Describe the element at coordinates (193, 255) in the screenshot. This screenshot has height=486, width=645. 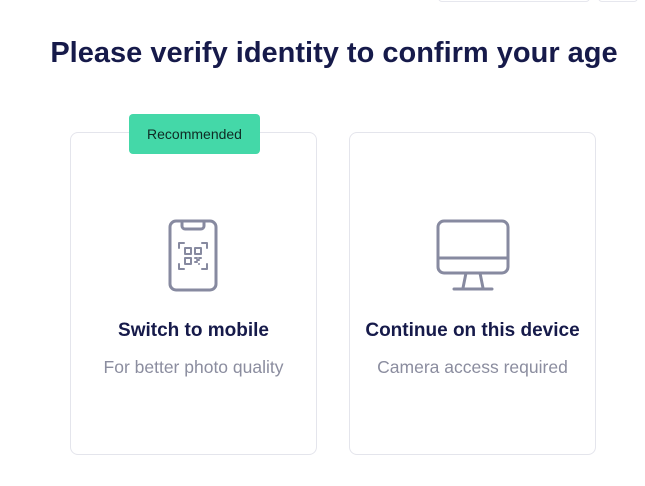
I see `mobile-qr-icon` at that location.